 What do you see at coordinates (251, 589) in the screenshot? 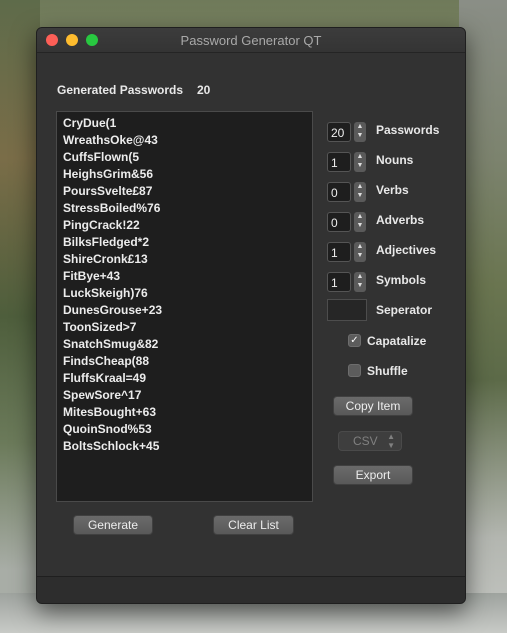
I see `status-bar` at bounding box center [251, 589].